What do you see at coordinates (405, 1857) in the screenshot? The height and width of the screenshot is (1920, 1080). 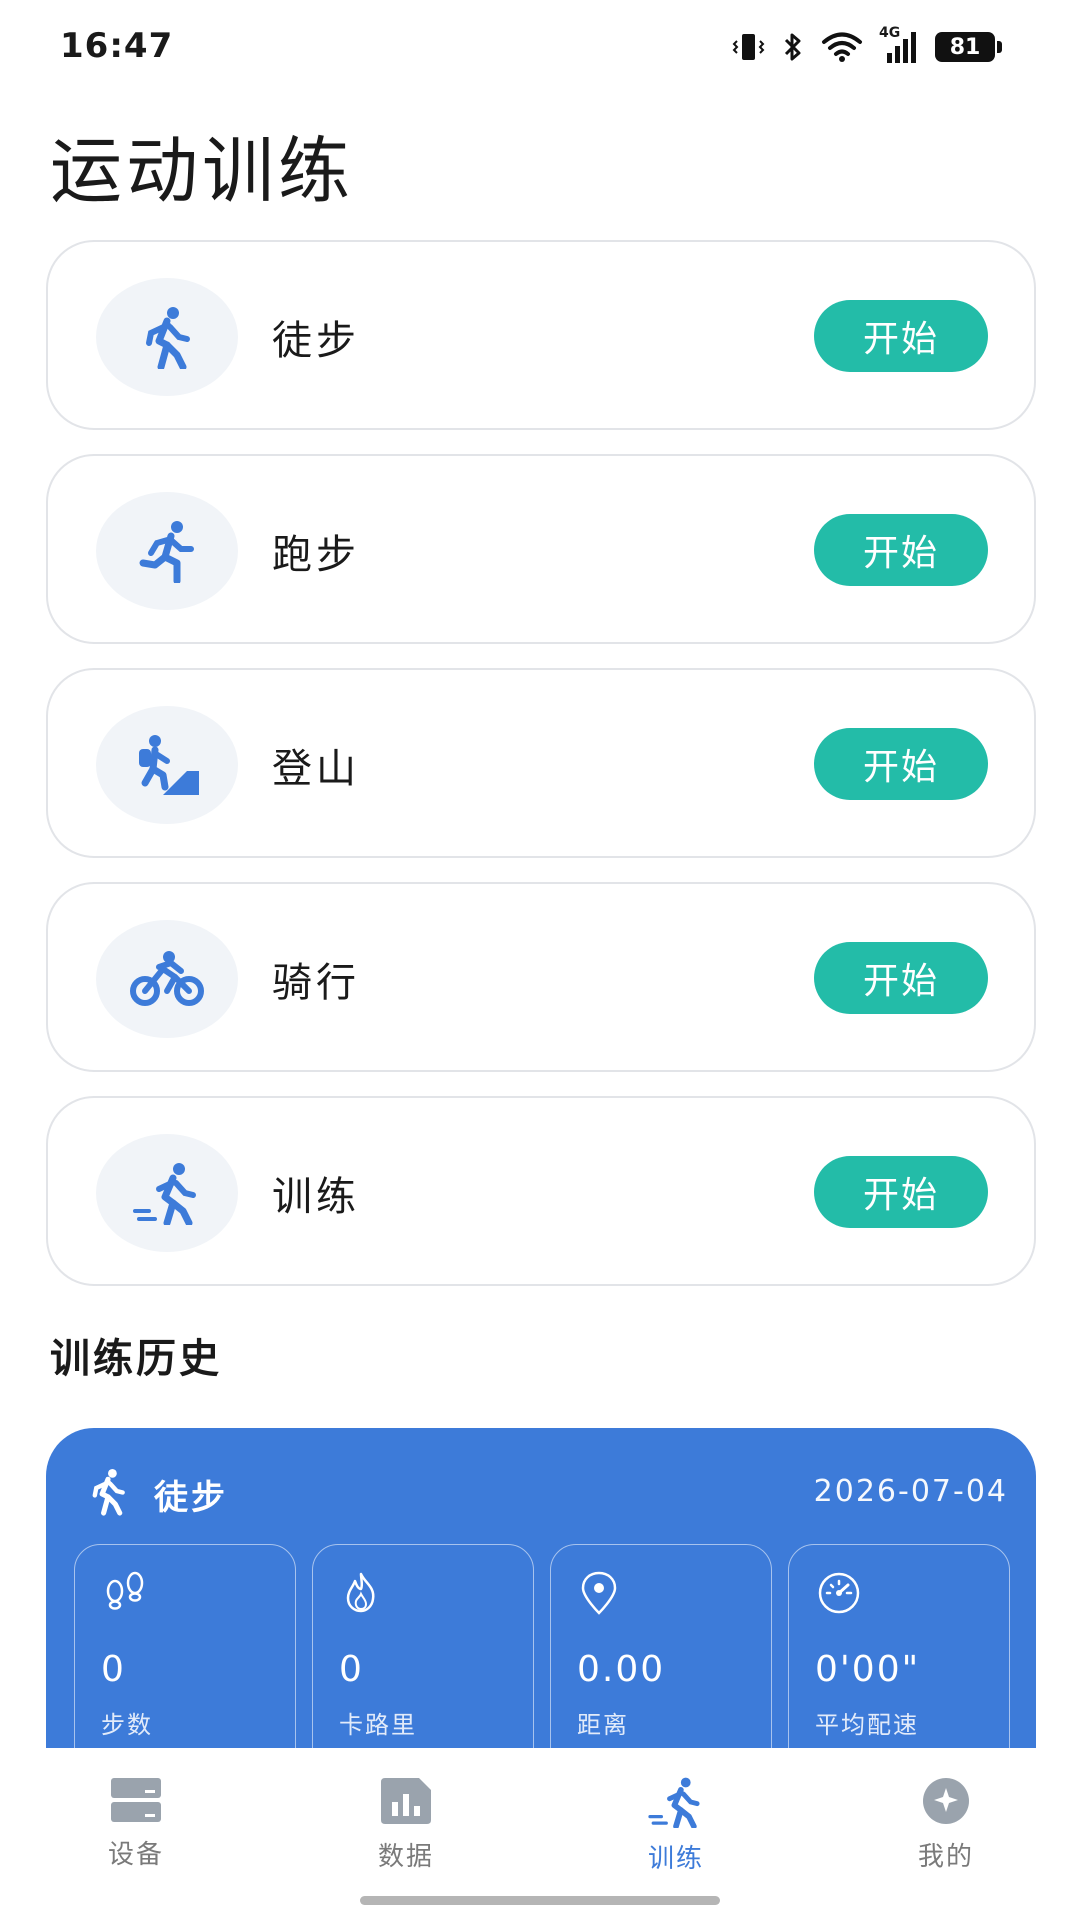 I see `nav-label: 数据` at bounding box center [405, 1857].